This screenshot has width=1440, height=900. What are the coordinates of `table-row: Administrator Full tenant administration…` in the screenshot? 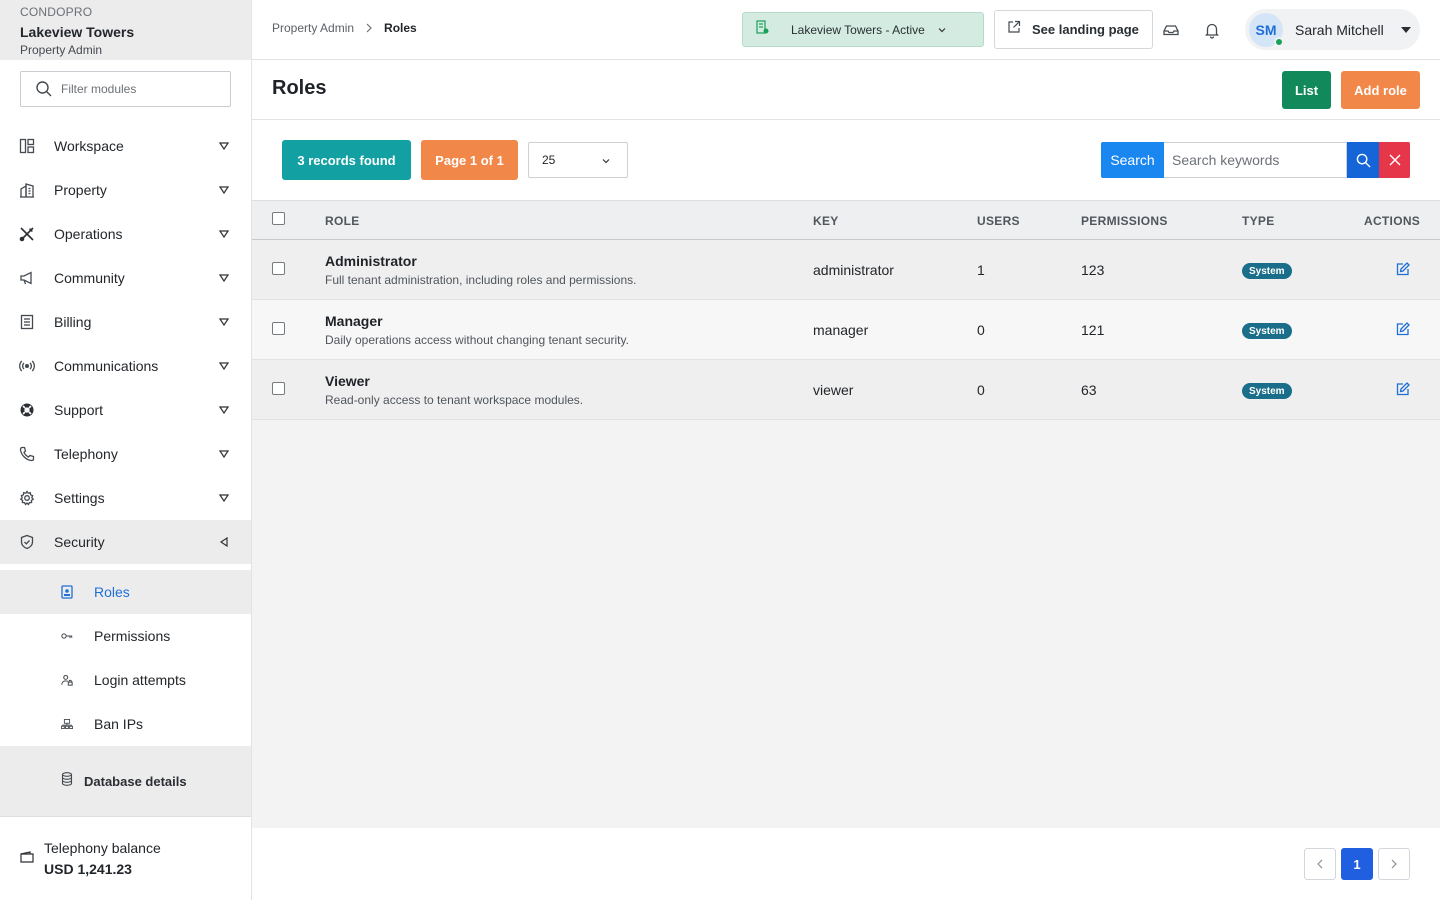 It's located at (846, 270).